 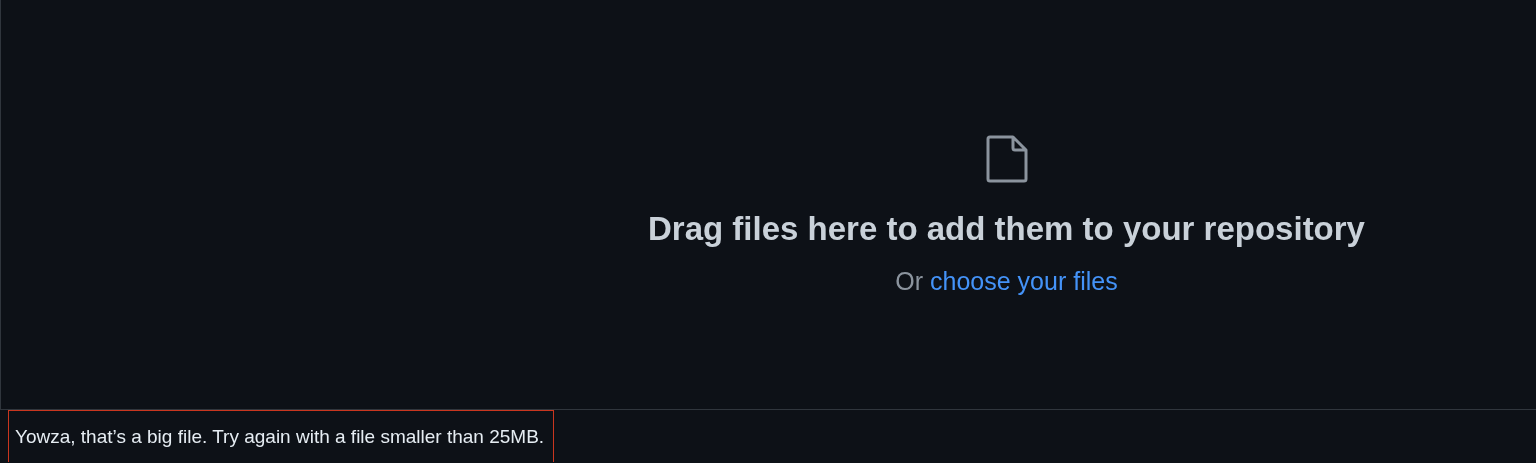 I want to click on choose-files-link: choose your files, so click(x=1024, y=281).